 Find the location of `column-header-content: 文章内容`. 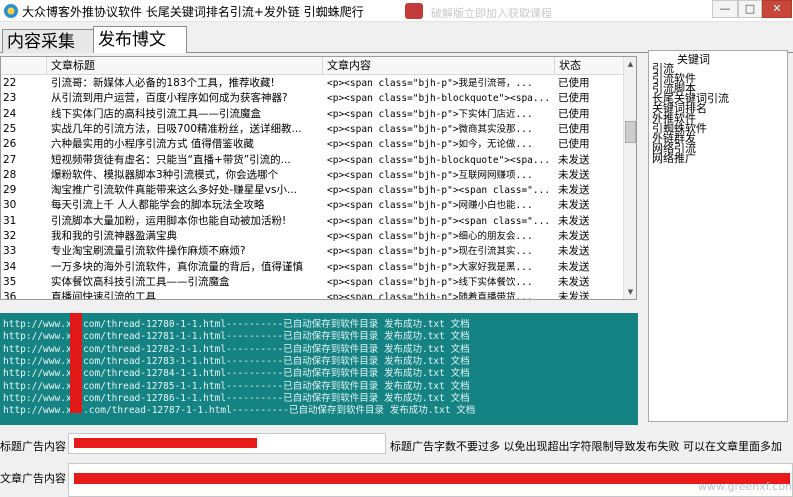

column-header-content: 文章内容 is located at coordinates (439, 66).